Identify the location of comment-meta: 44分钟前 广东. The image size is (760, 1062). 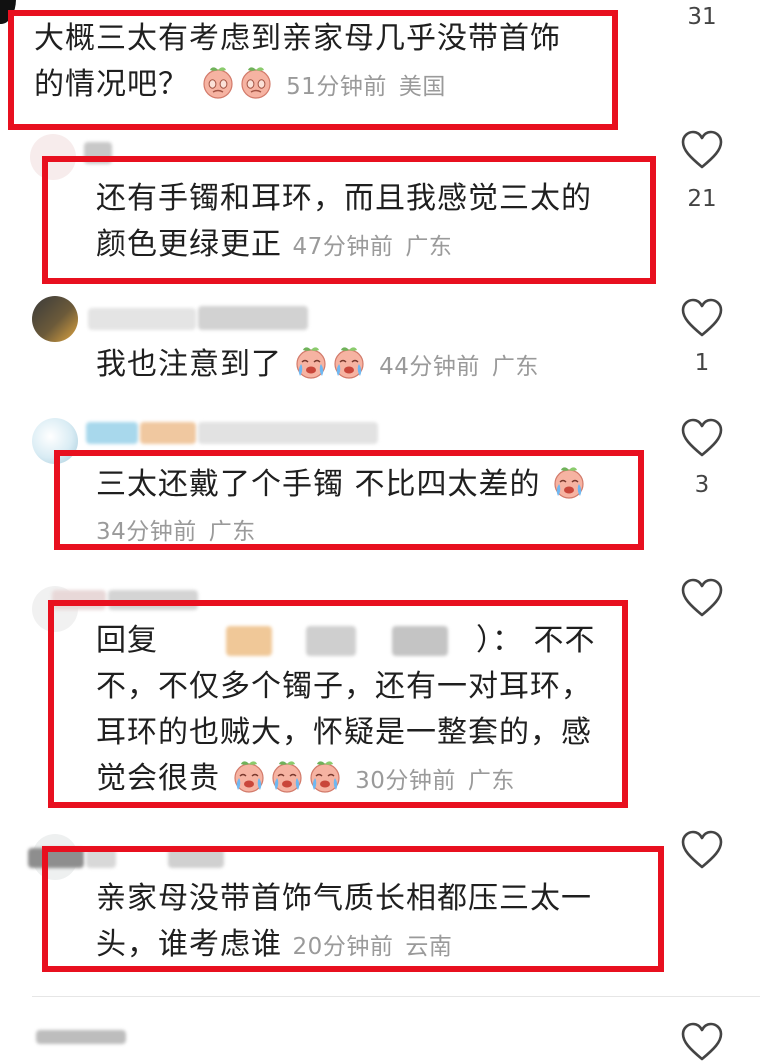
(459, 367).